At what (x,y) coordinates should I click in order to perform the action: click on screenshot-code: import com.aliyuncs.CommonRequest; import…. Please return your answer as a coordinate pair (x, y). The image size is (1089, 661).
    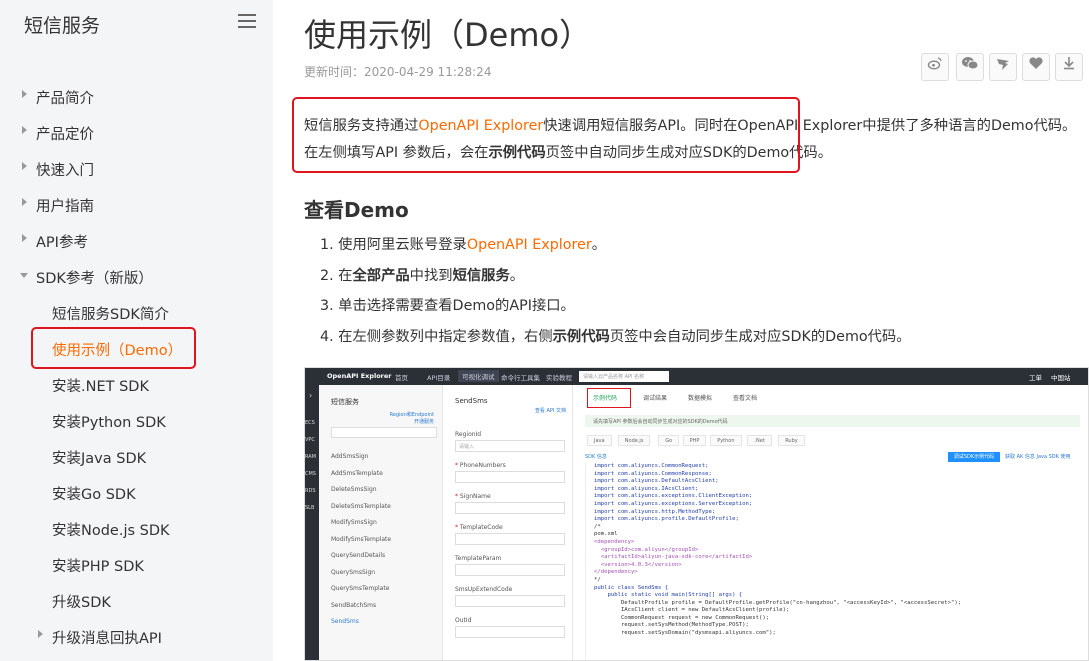
    Looking at the image, I should click on (835, 561).